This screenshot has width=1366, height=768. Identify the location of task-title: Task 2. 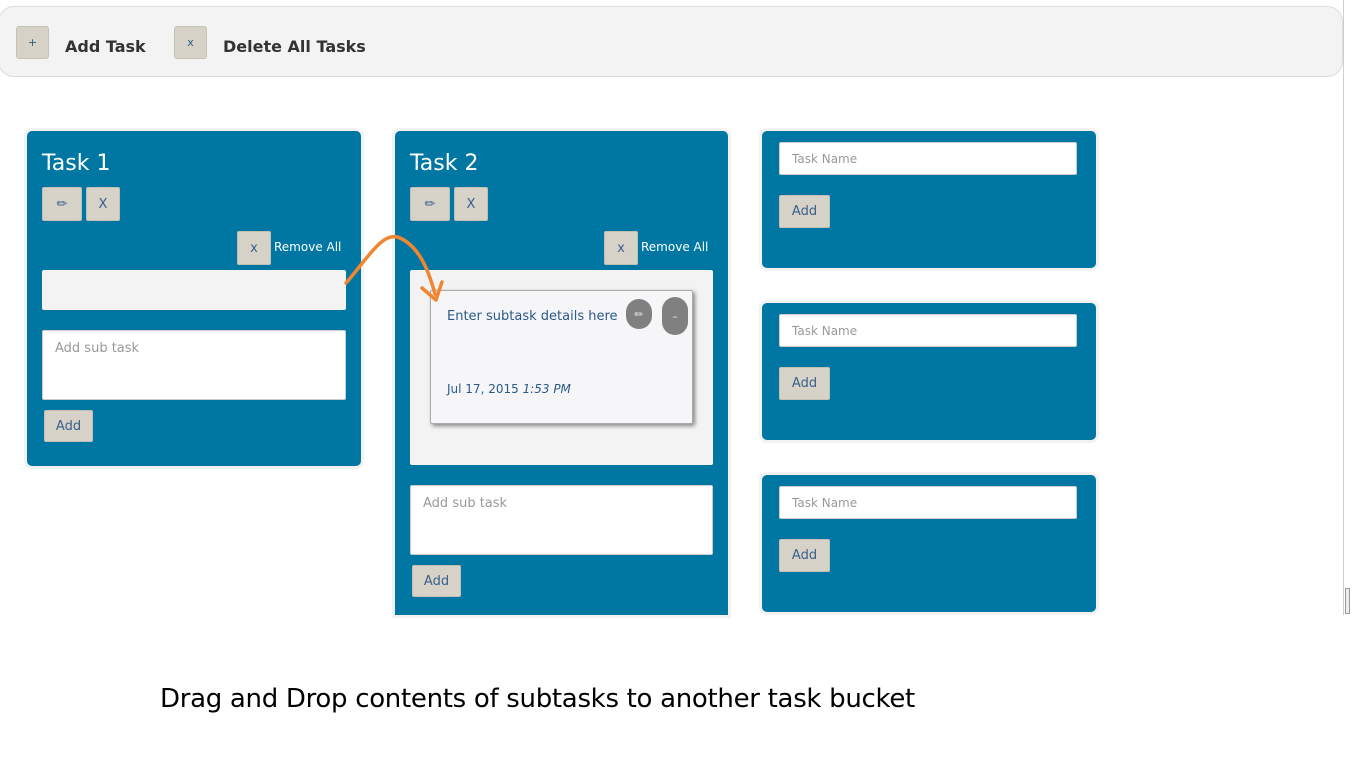
(444, 163).